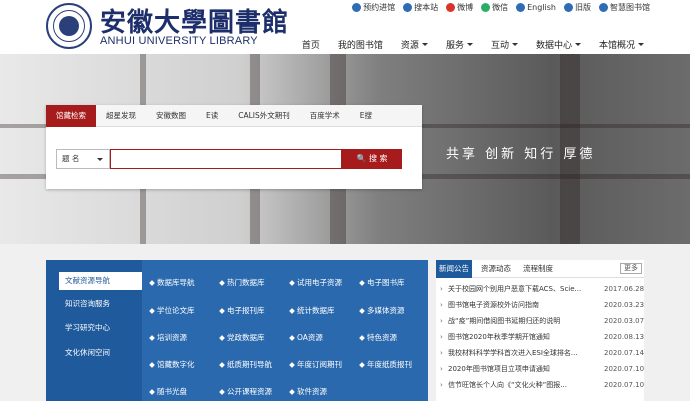  Describe the element at coordinates (568, 7) in the screenshot. I see `old-version-icon` at that location.